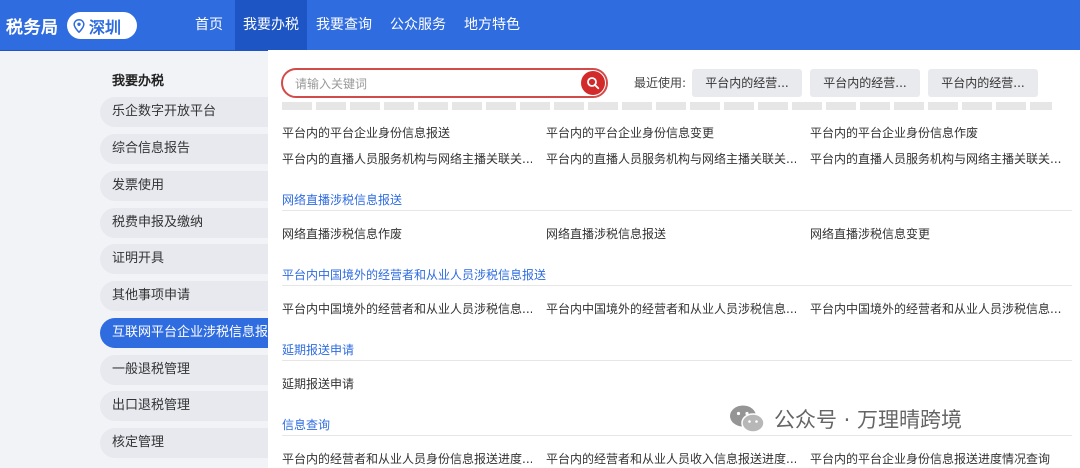 The width and height of the screenshot is (1080, 468). Describe the element at coordinates (79, 25) in the screenshot. I see `location-pin-icon` at that location.